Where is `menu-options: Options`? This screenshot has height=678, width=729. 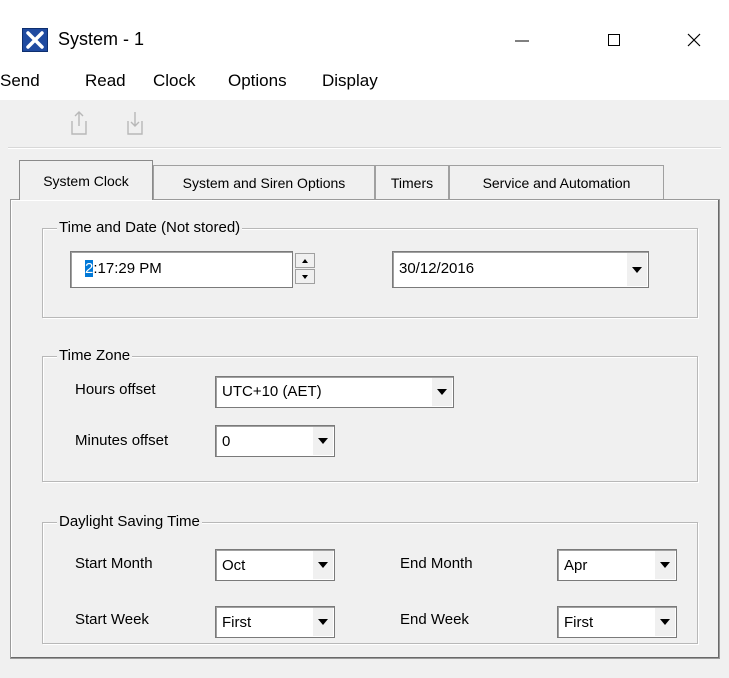 menu-options: Options is located at coordinates (257, 81).